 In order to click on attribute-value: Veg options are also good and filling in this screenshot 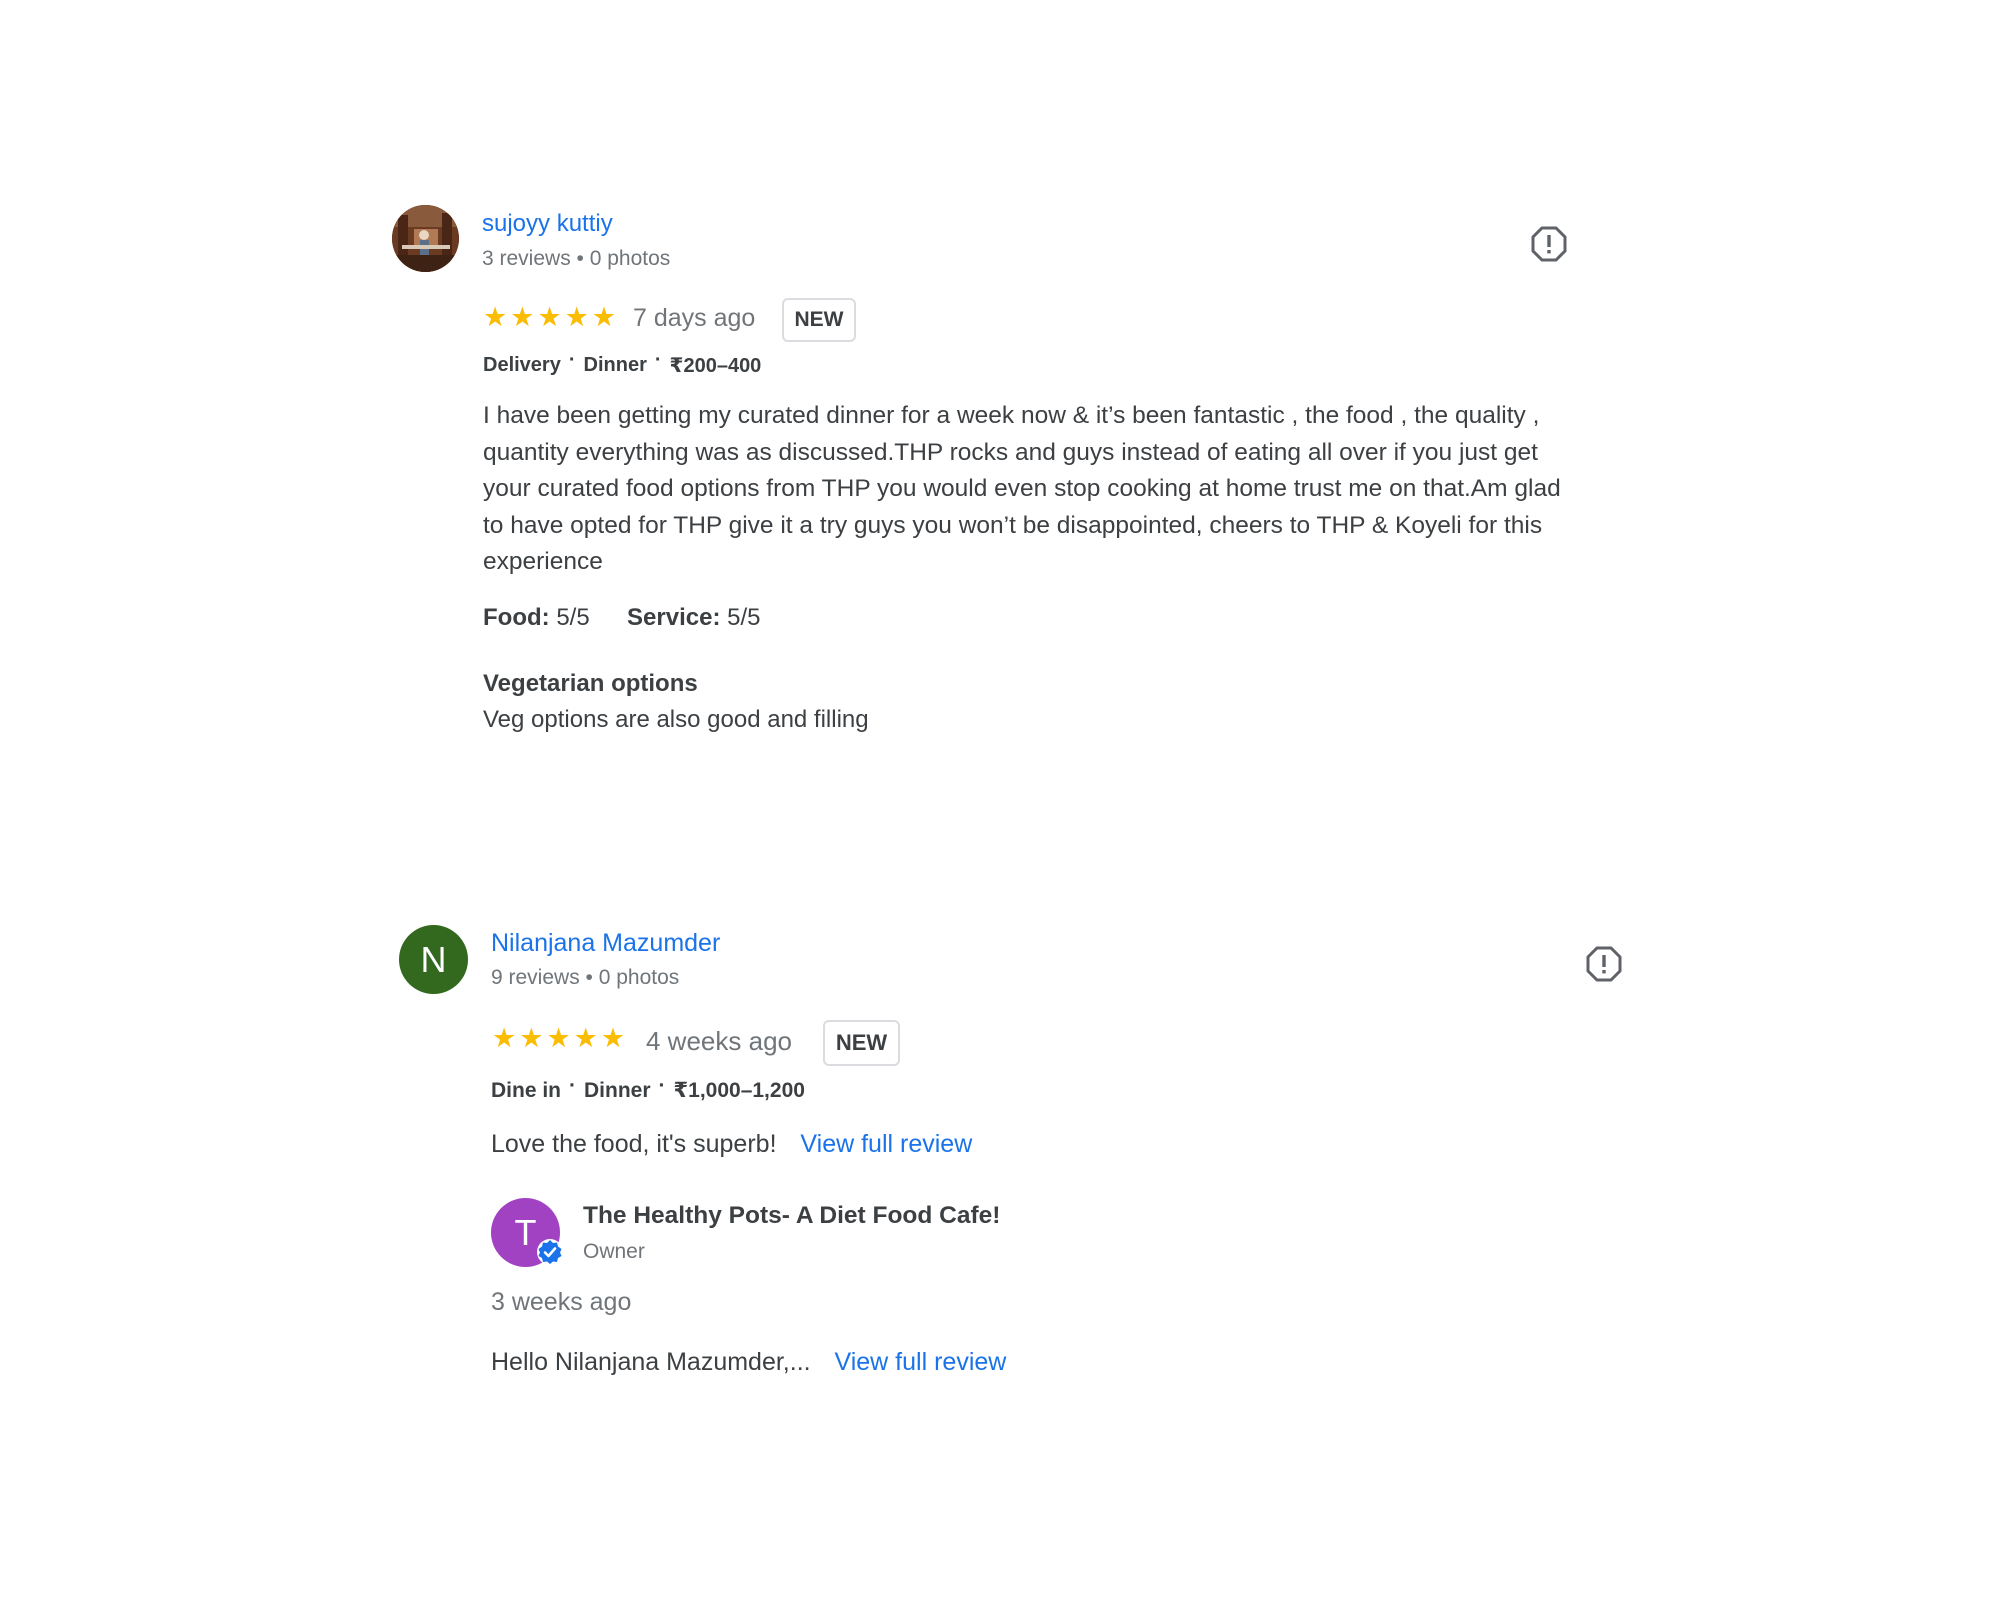, I will do `click(676, 719)`.